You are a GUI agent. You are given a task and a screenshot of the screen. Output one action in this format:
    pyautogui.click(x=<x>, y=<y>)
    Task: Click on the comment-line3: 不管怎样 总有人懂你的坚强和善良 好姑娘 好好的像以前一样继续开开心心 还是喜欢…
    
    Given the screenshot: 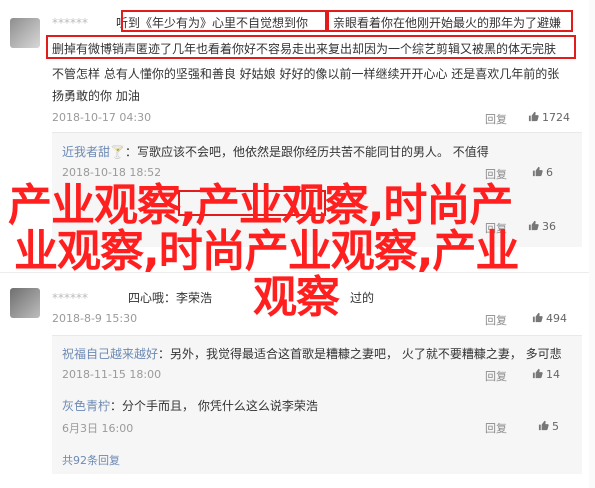 What is the action you would take?
    pyautogui.click(x=306, y=74)
    